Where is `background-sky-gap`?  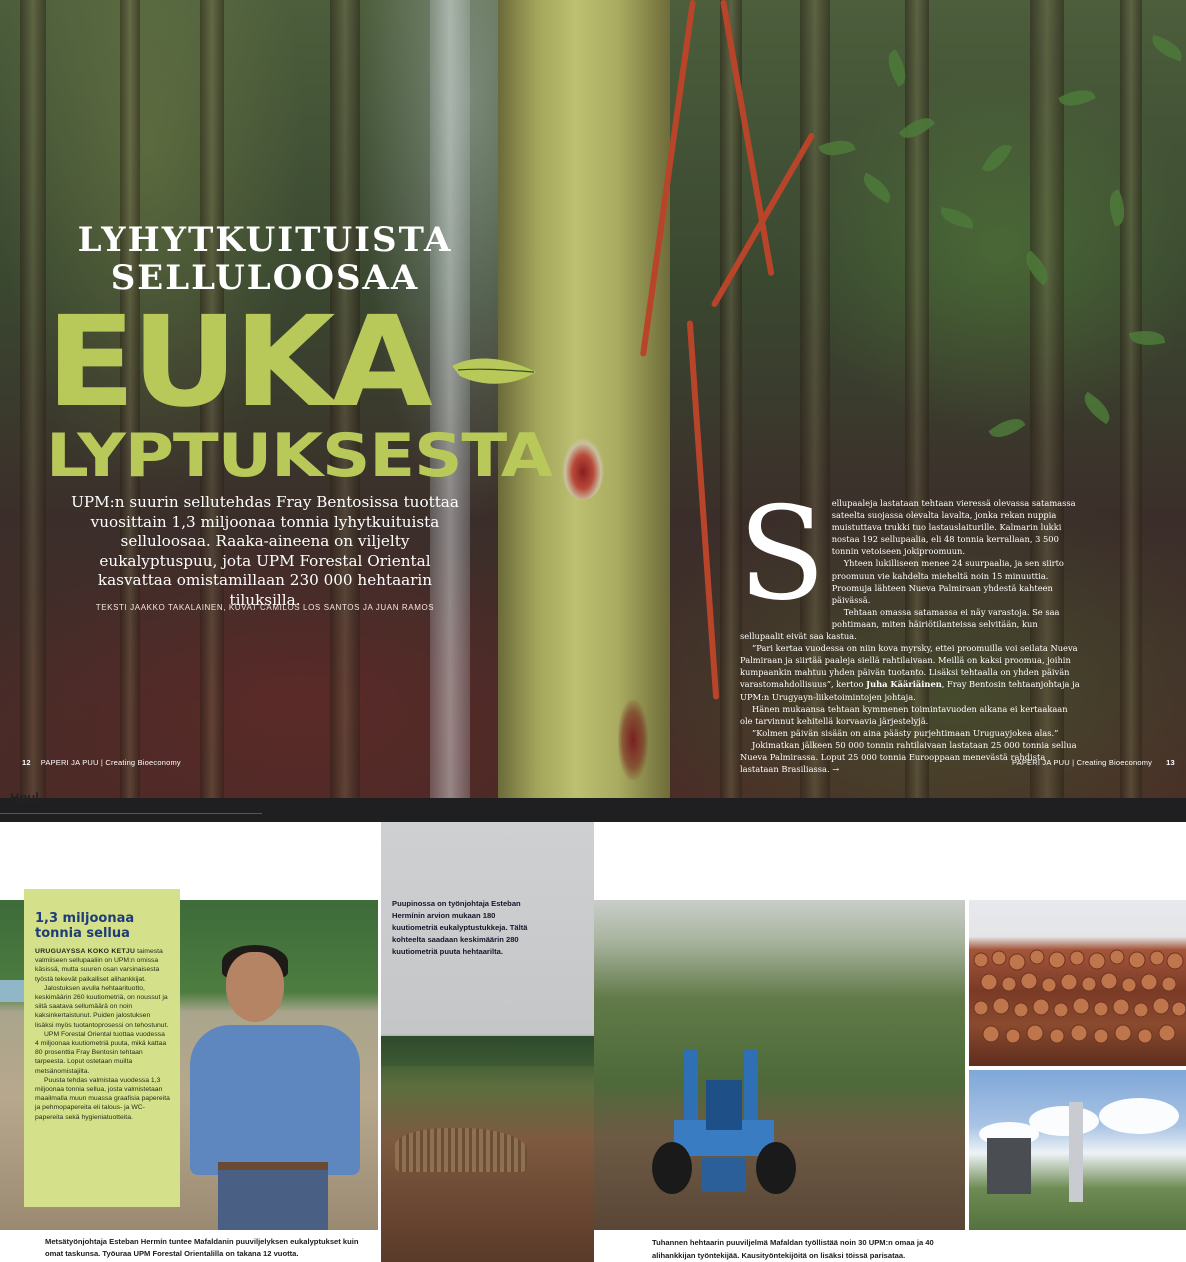
background-sky-gap is located at coordinates (450, 400).